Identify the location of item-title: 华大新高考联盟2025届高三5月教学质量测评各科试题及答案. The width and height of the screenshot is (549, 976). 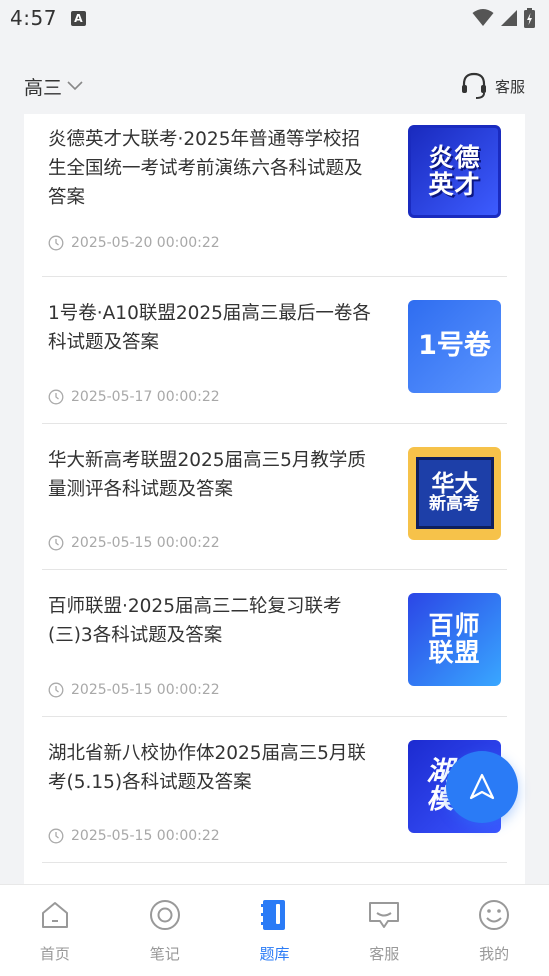
(207, 474).